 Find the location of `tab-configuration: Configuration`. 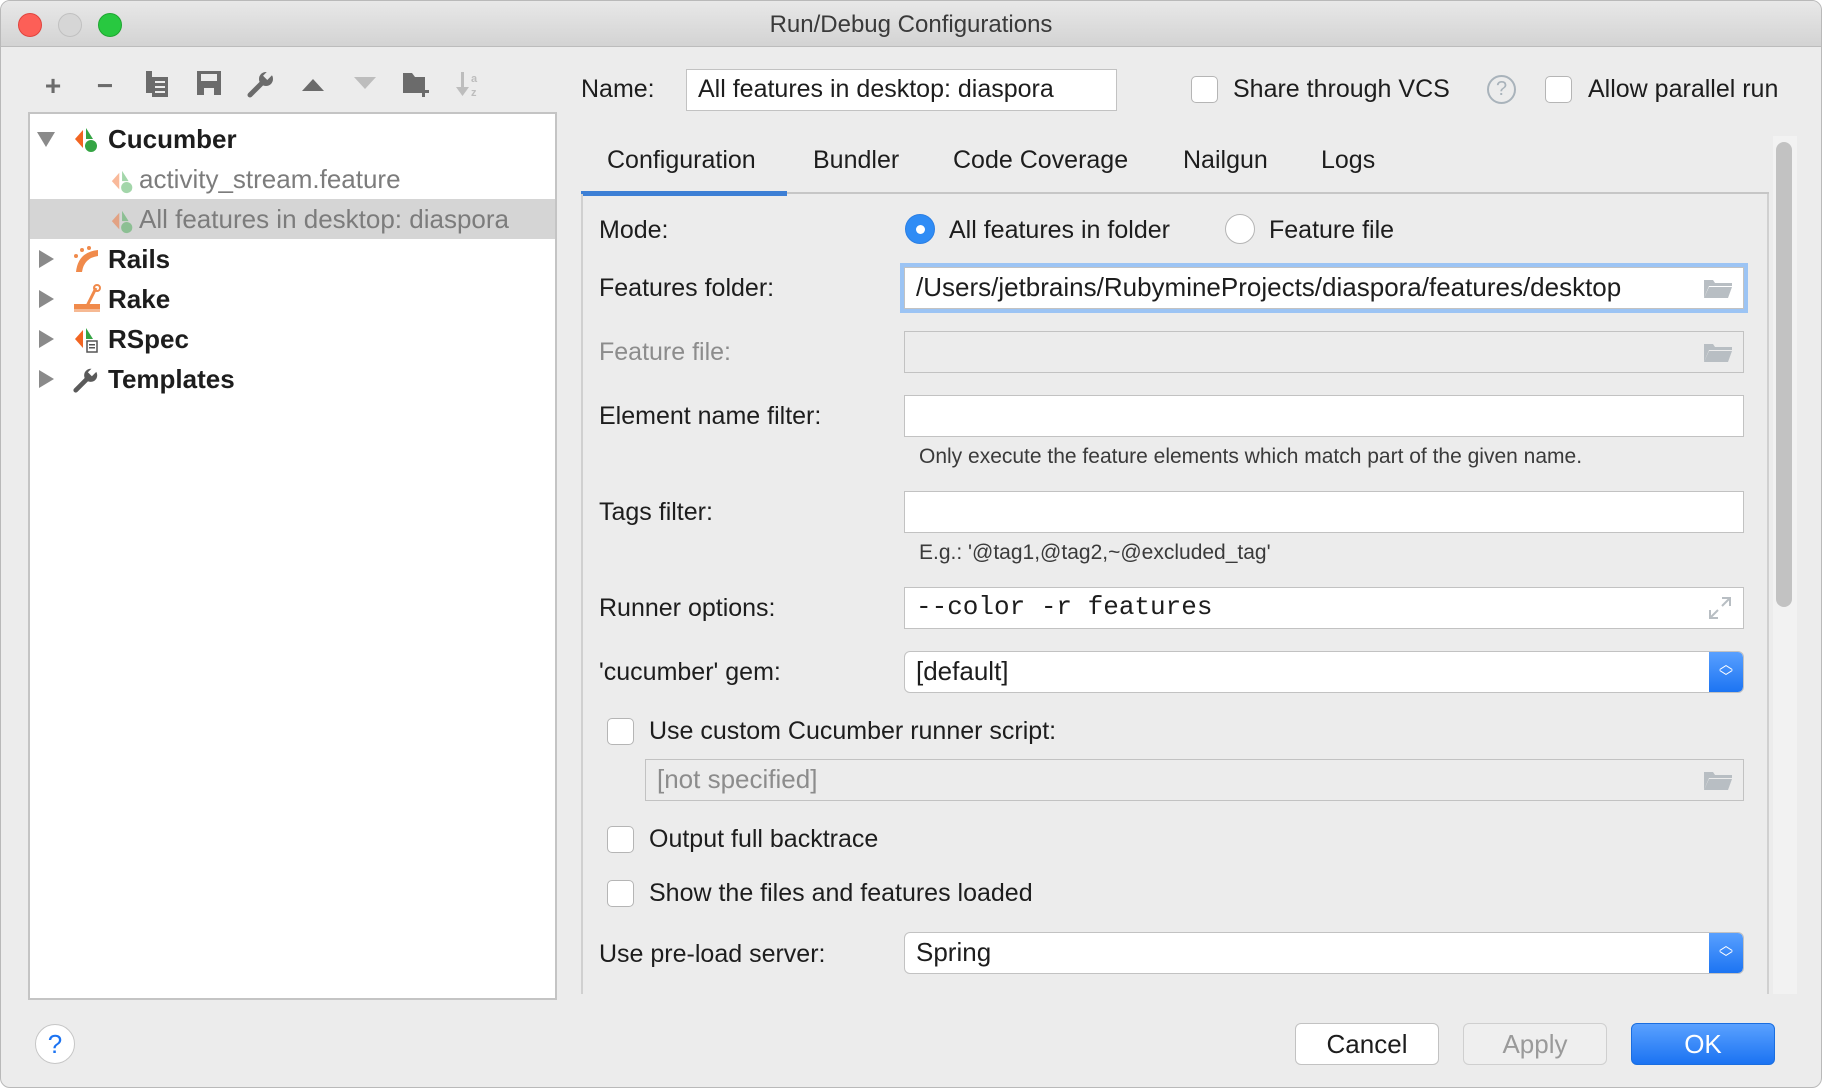

tab-configuration: Configuration is located at coordinates (681, 160).